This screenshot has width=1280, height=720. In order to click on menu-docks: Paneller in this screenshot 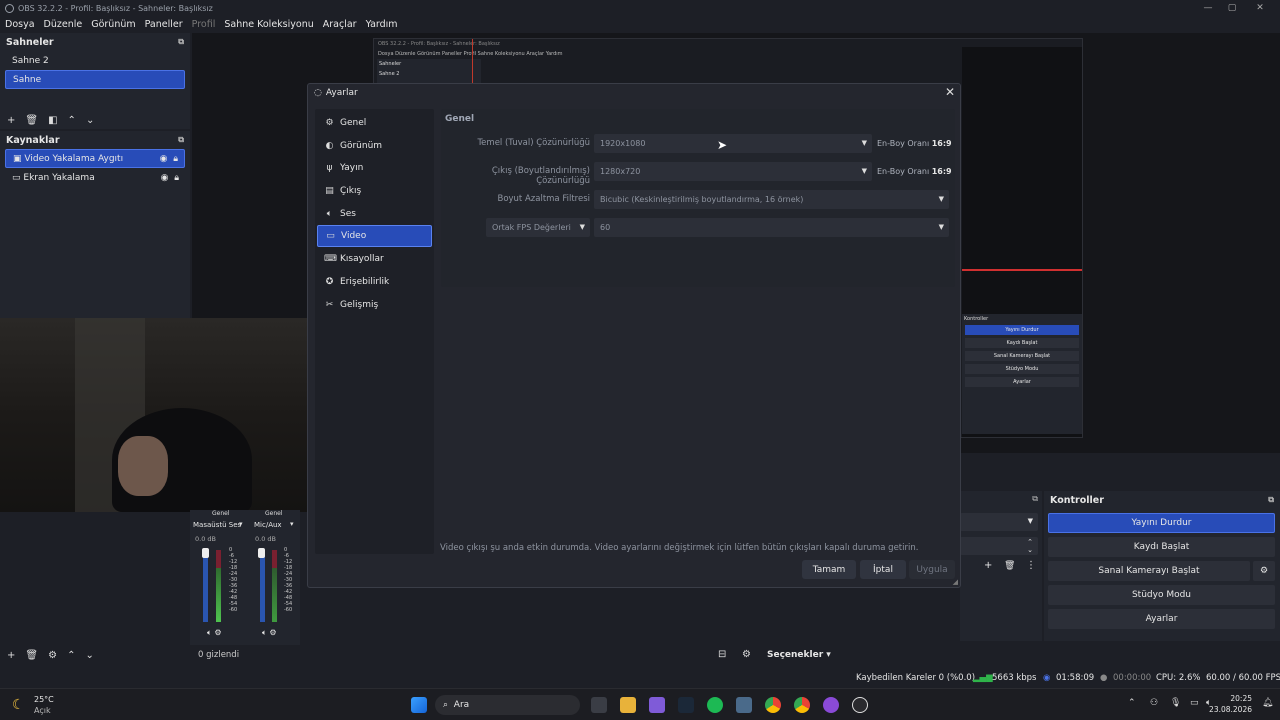, I will do `click(164, 24)`.